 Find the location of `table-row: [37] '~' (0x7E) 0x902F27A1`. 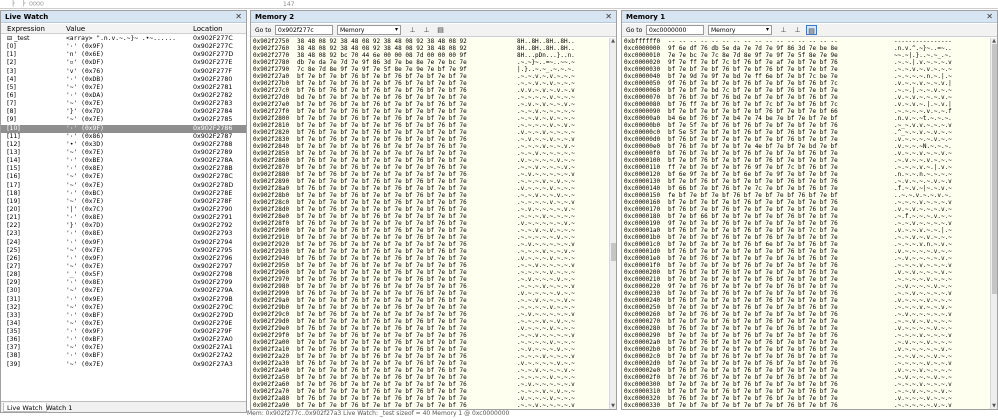

table-row: [37] '~' (0x7E) 0x902F27A1 is located at coordinates (123, 348).